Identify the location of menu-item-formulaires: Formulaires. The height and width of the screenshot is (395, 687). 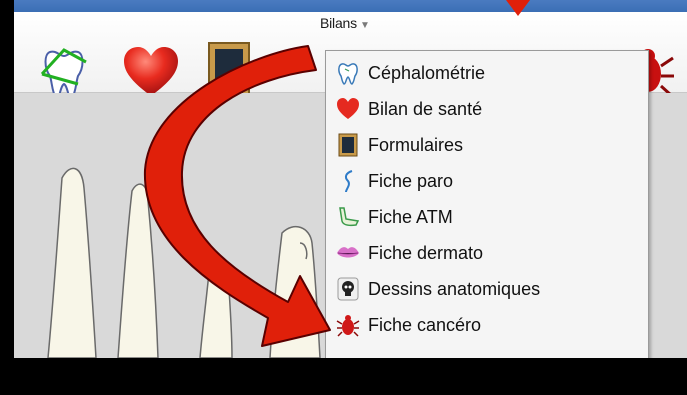
(487, 145).